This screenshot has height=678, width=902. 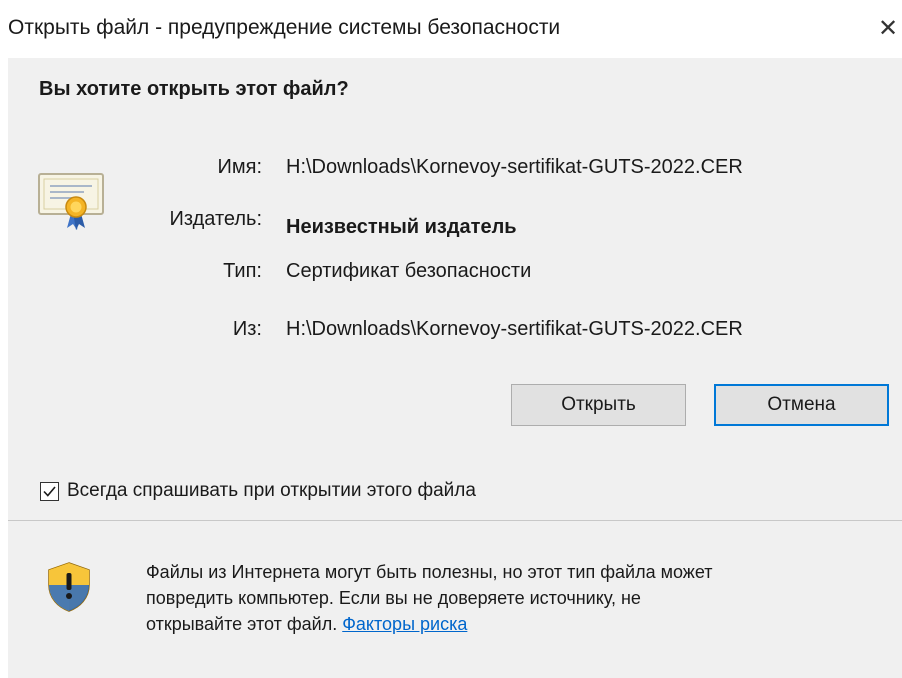 What do you see at coordinates (524, 624) in the screenshot?
I see `warning-line-3: открывайте этот файл. Факторы риска` at bounding box center [524, 624].